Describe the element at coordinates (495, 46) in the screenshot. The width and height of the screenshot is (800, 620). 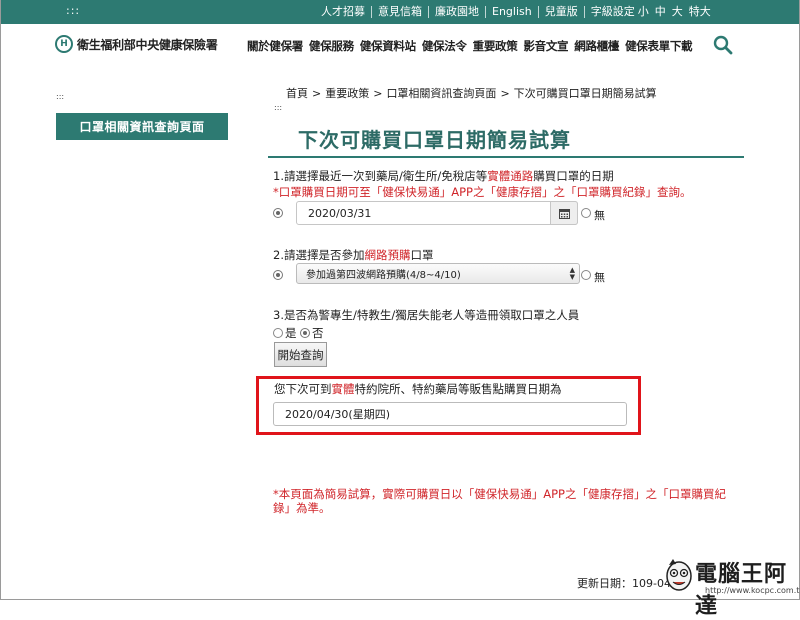
I see `nav-policies: 重要政策` at that location.